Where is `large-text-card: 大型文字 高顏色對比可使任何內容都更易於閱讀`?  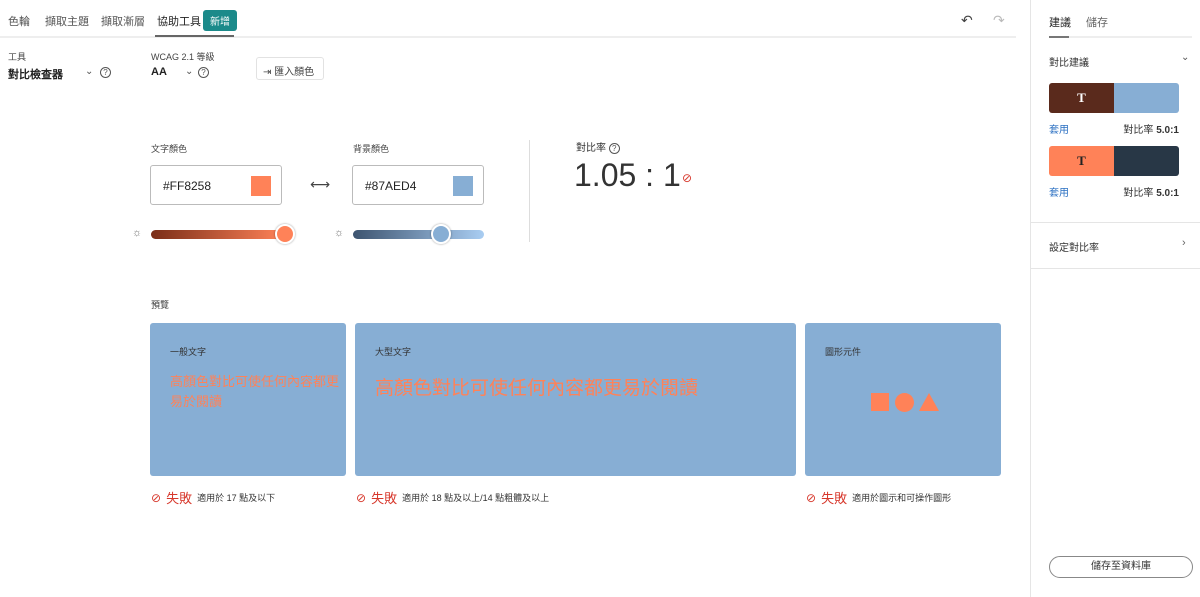
large-text-card: 大型文字 高顏色對比可使任何內容都更易於閱讀 is located at coordinates (575, 399).